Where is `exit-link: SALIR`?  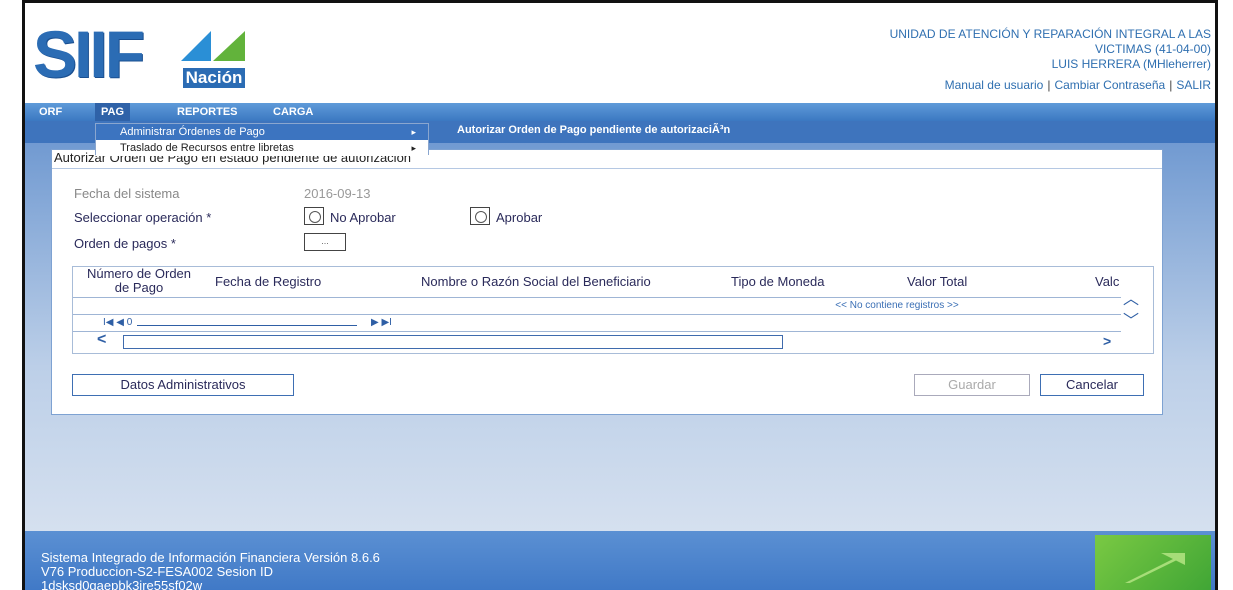
exit-link: SALIR is located at coordinates (1193, 85).